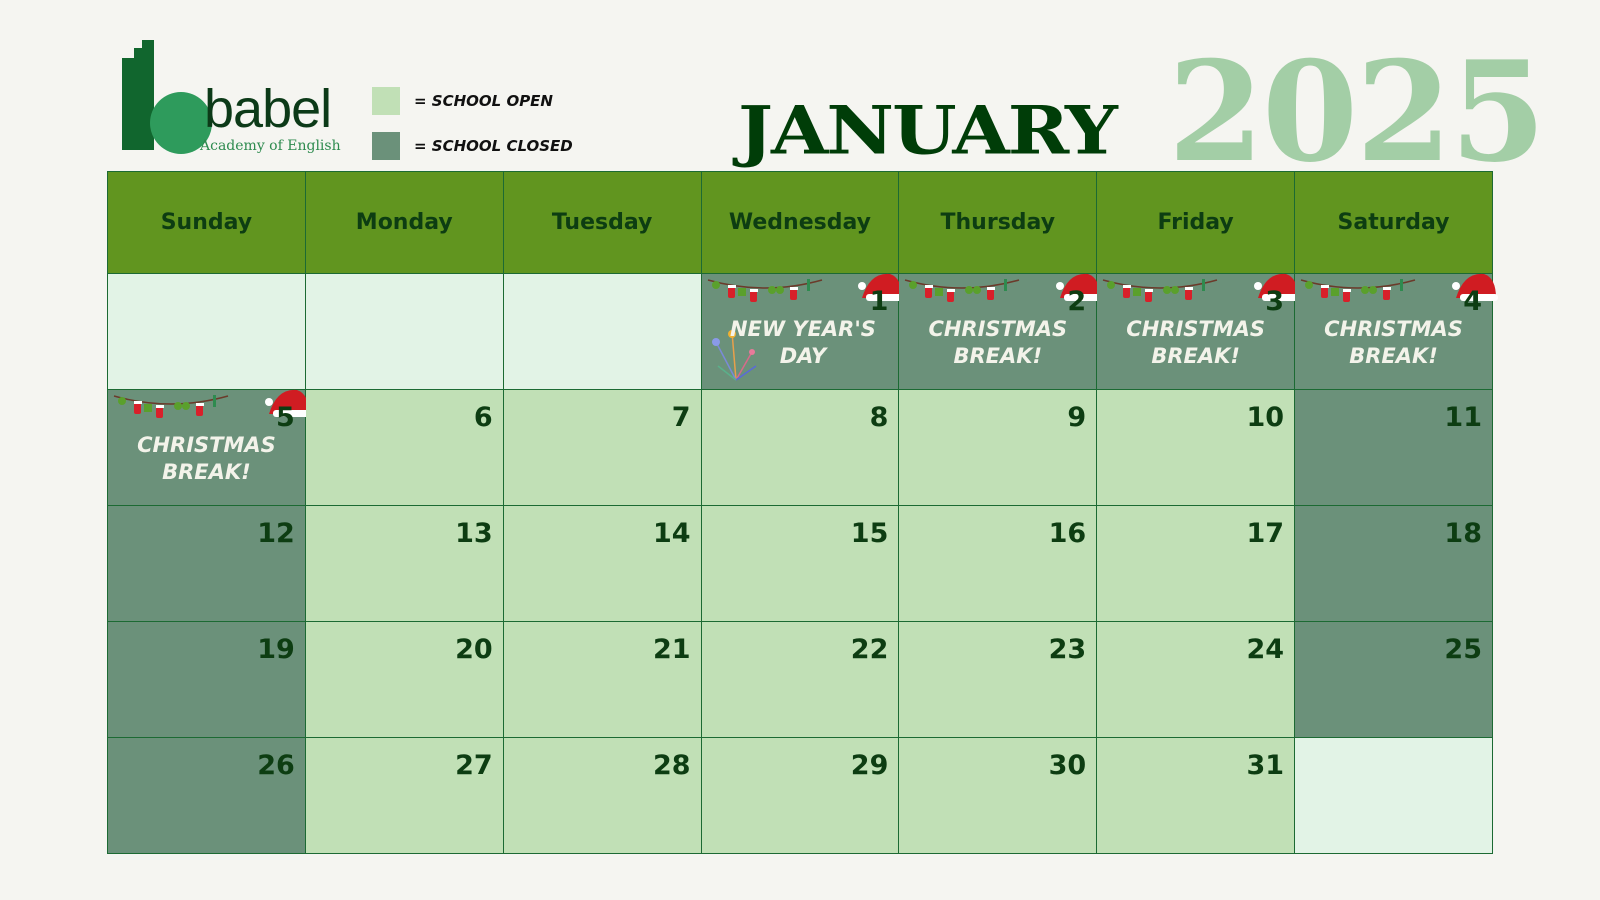 The height and width of the screenshot is (900, 1600). What do you see at coordinates (483, 417) in the screenshot?
I see `day-number: 6` at bounding box center [483, 417].